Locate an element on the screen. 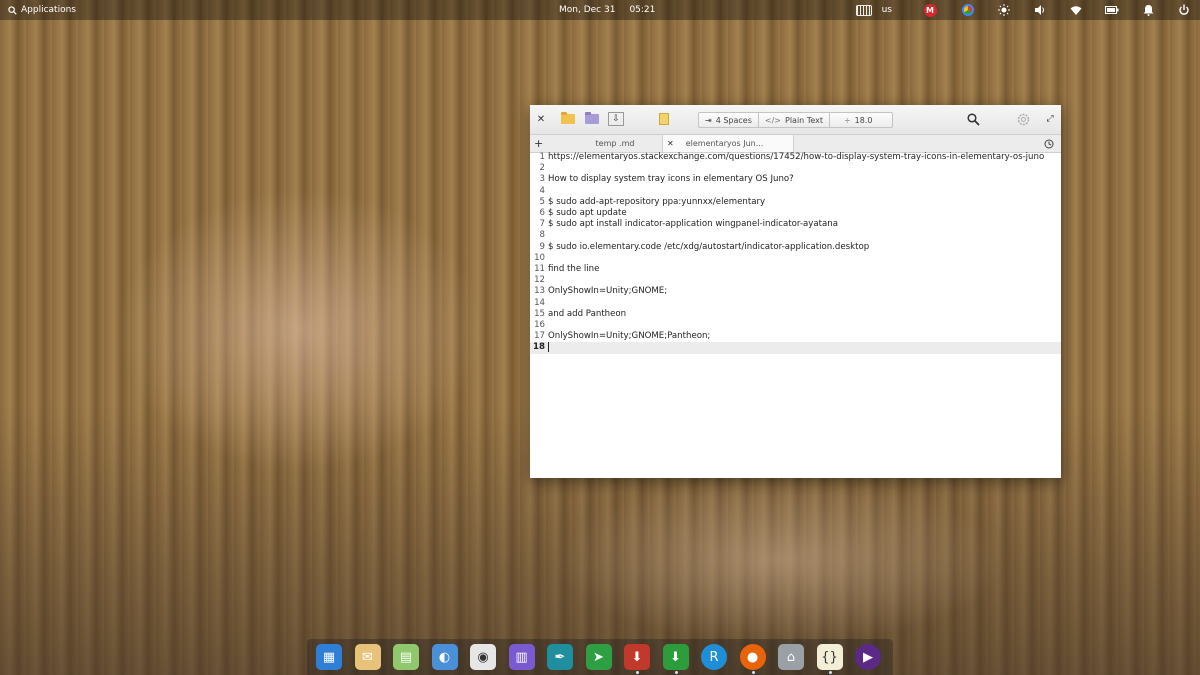  dock-item-code-editor: {} is located at coordinates (829, 659).